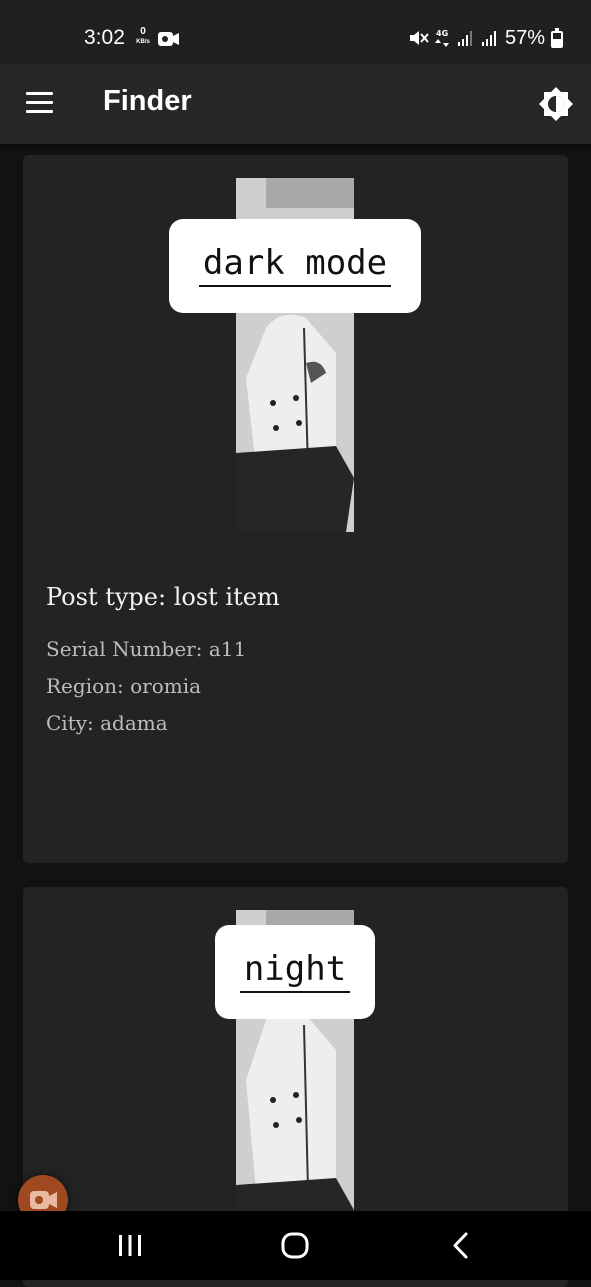  Describe the element at coordinates (442, 33) in the screenshot. I see `svg-text: 4G` at that location.